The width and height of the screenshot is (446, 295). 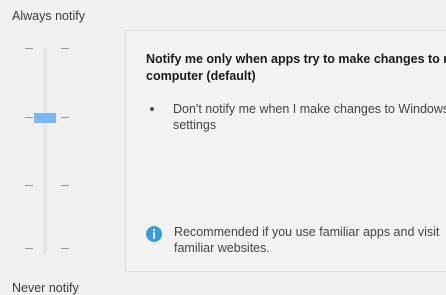 What do you see at coordinates (154, 234) in the screenshot?
I see `info-icon` at bounding box center [154, 234].